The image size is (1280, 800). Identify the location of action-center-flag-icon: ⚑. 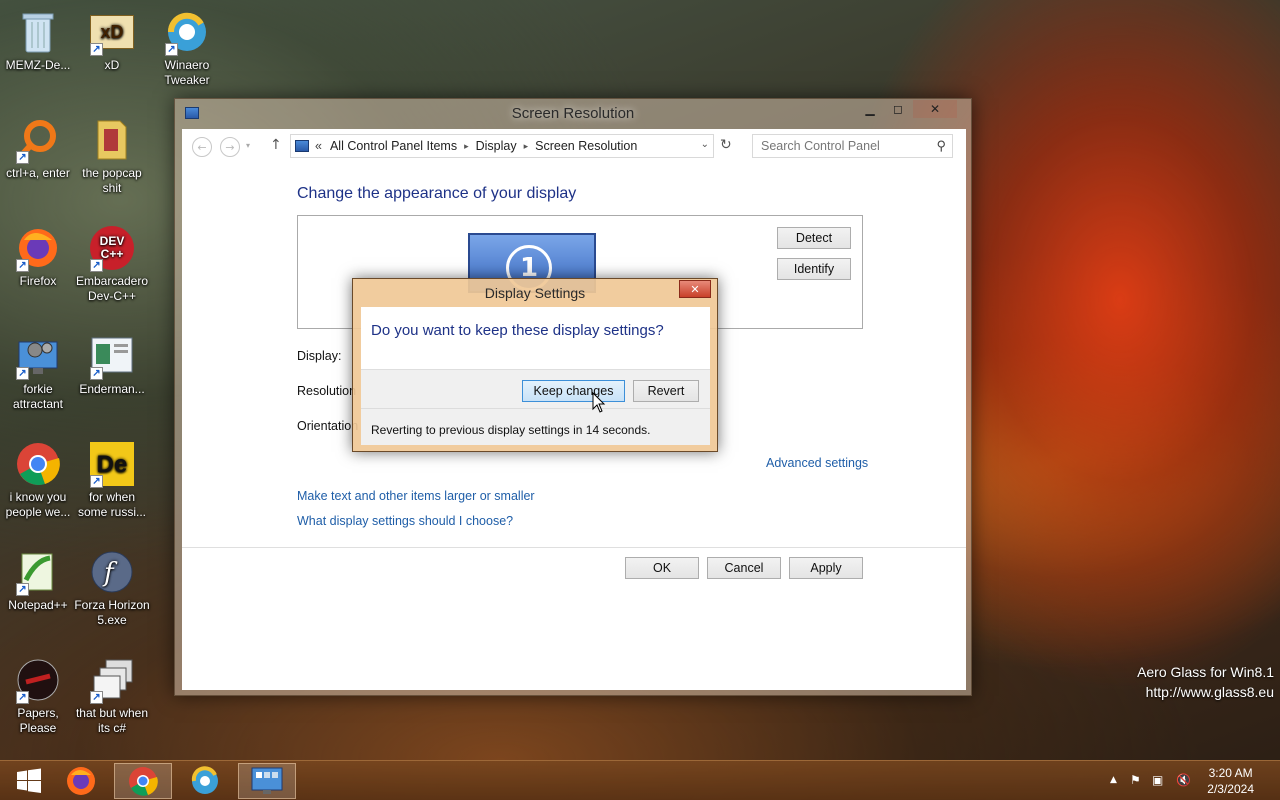
(1135, 780).